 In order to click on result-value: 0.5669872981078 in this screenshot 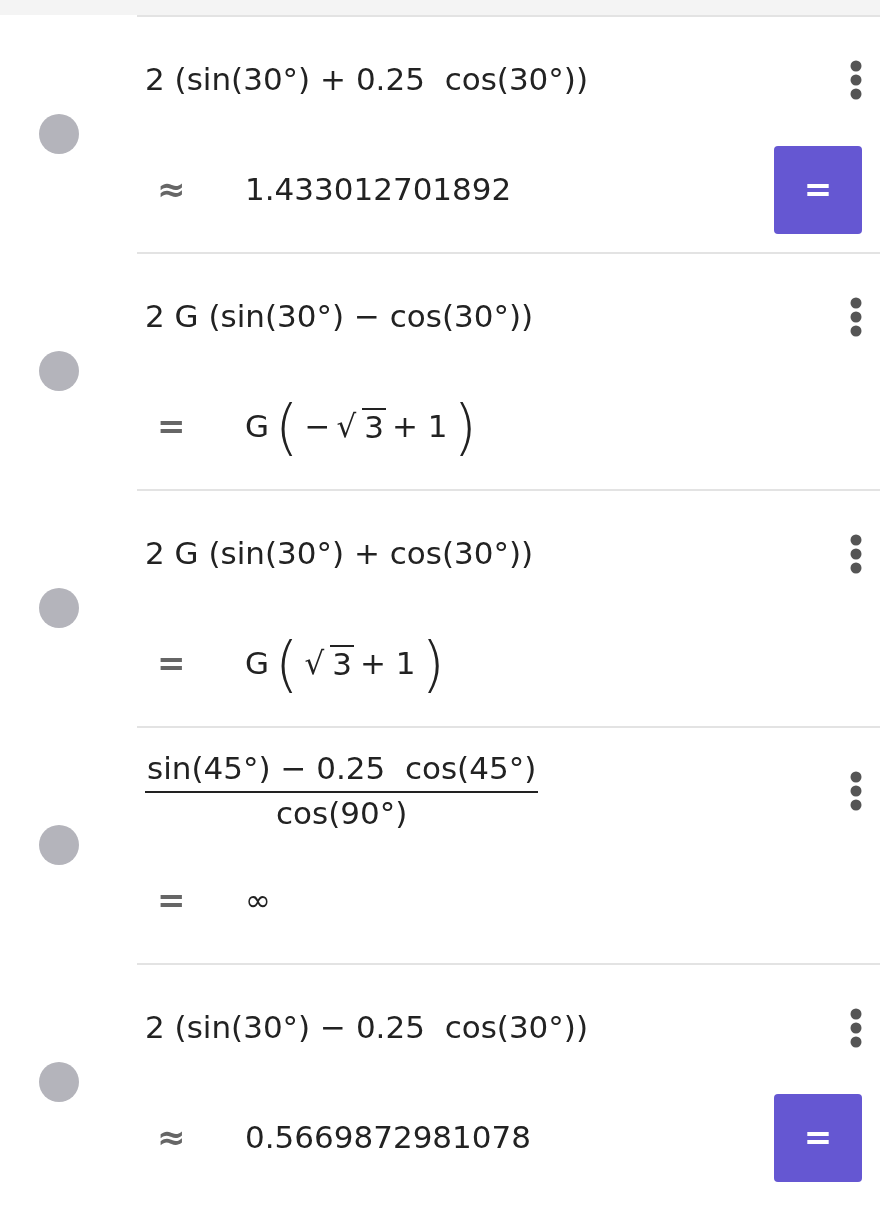, I will do `click(388, 1137)`.